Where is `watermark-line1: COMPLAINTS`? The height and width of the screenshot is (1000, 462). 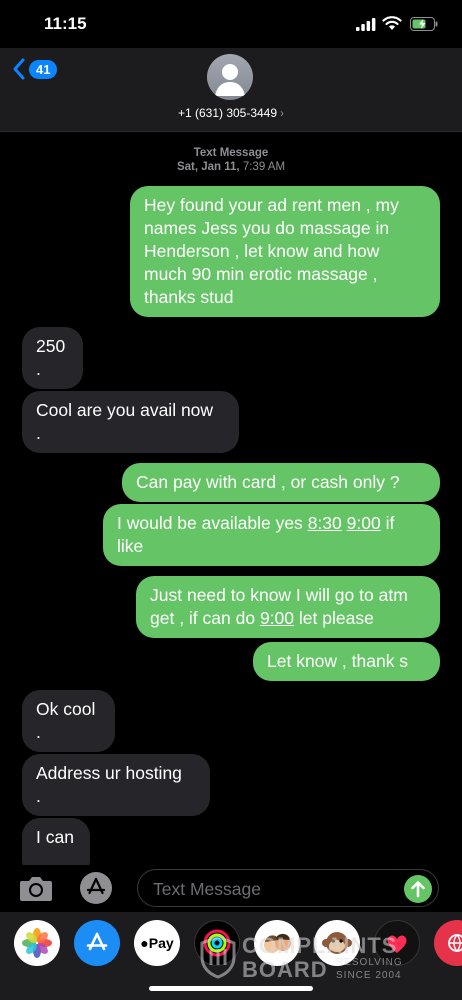
watermark-line1: COMPLAINTS is located at coordinates (320, 945).